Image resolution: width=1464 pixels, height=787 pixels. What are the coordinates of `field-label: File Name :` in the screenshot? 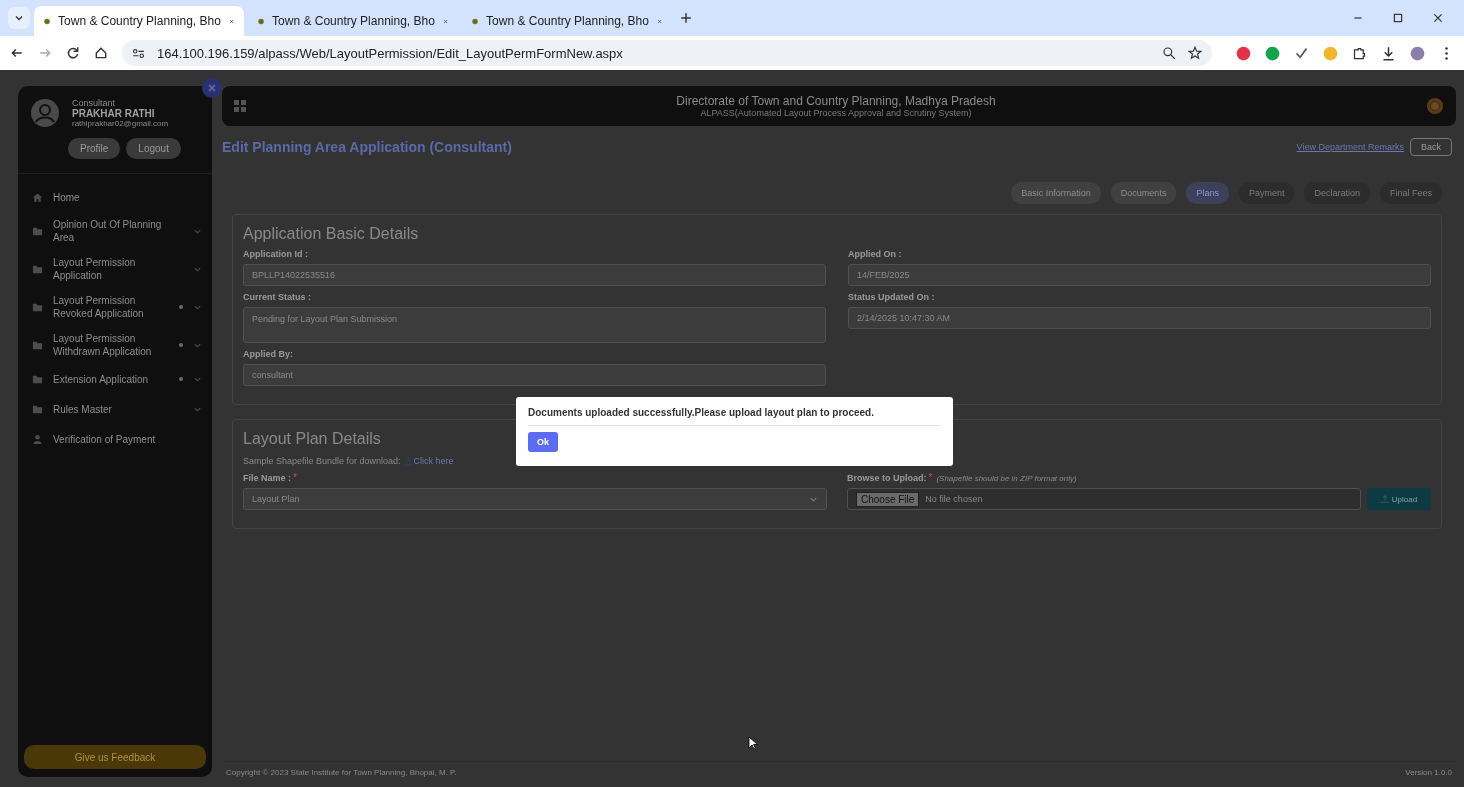 It's located at (267, 478).